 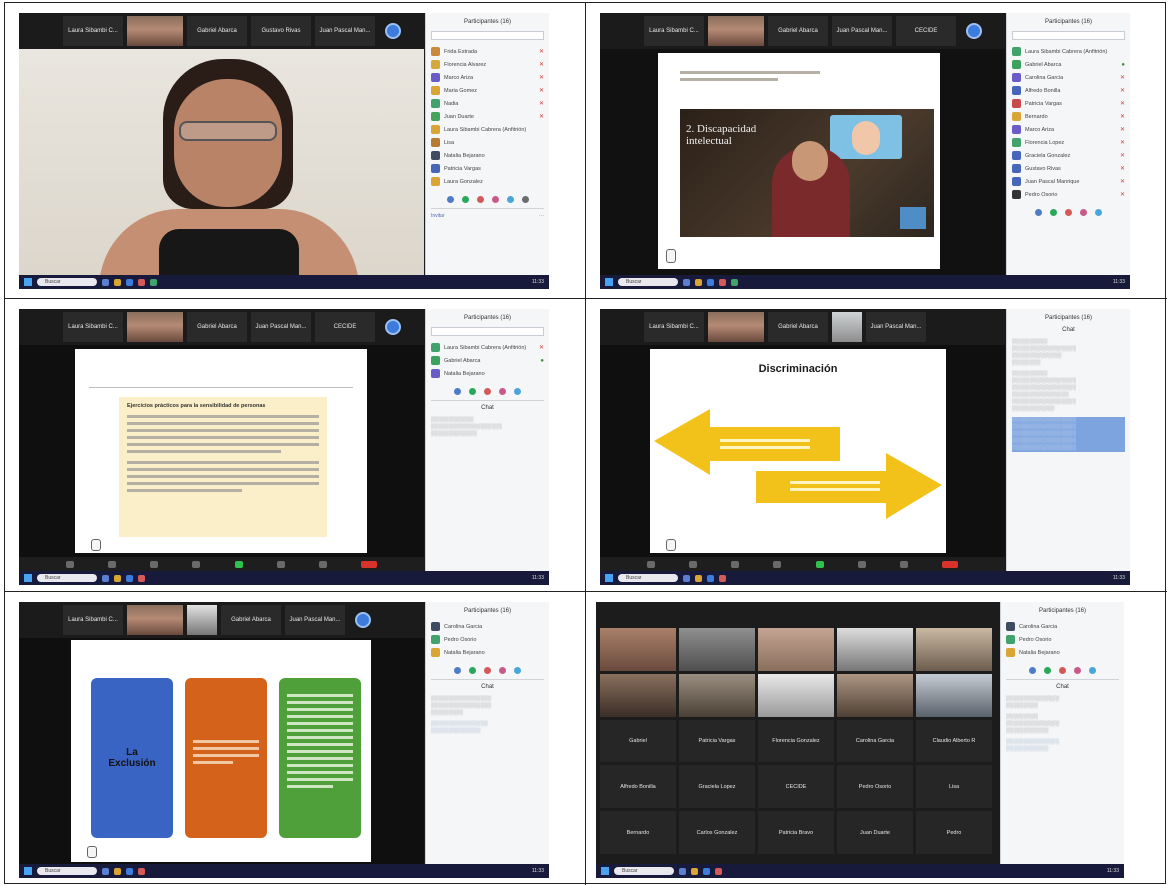 I want to click on name-tile: Pedro, so click(x=954, y=832).